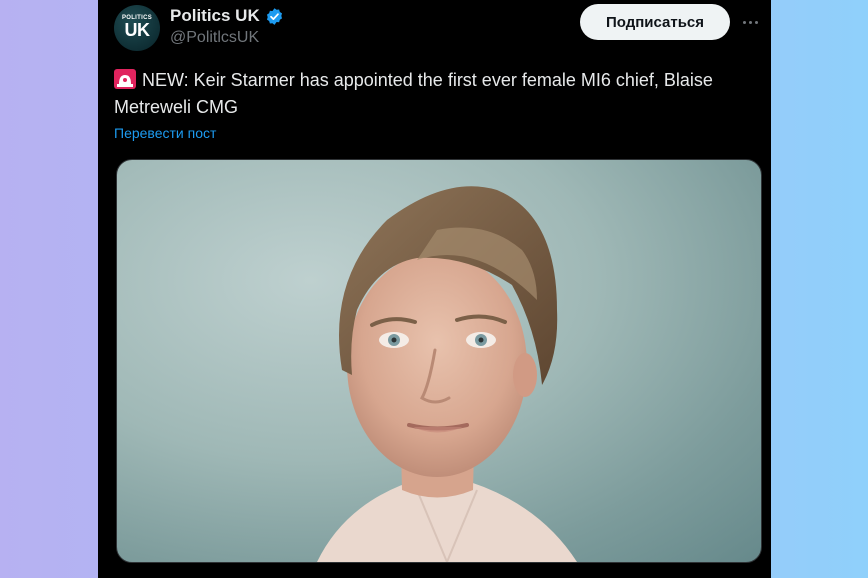  I want to click on author-name-row: Politics UK, so click(227, 16).